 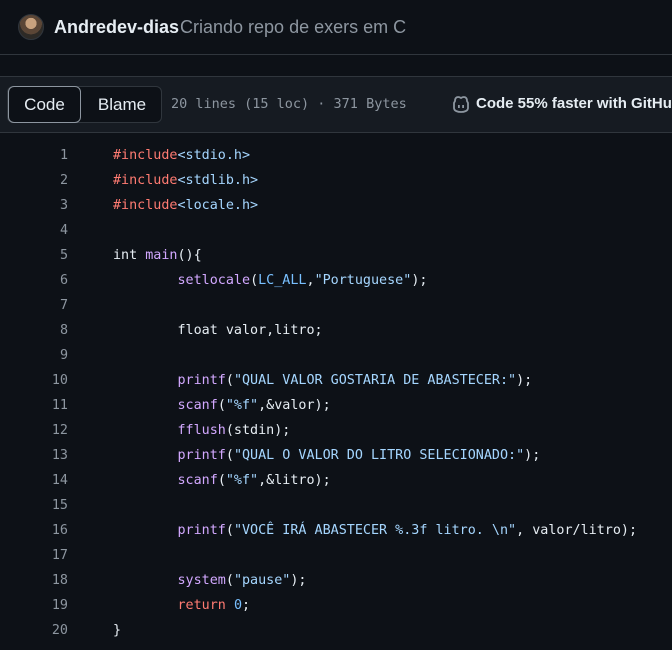 I want to click on line-number: 1, so click(x=34, y=155).